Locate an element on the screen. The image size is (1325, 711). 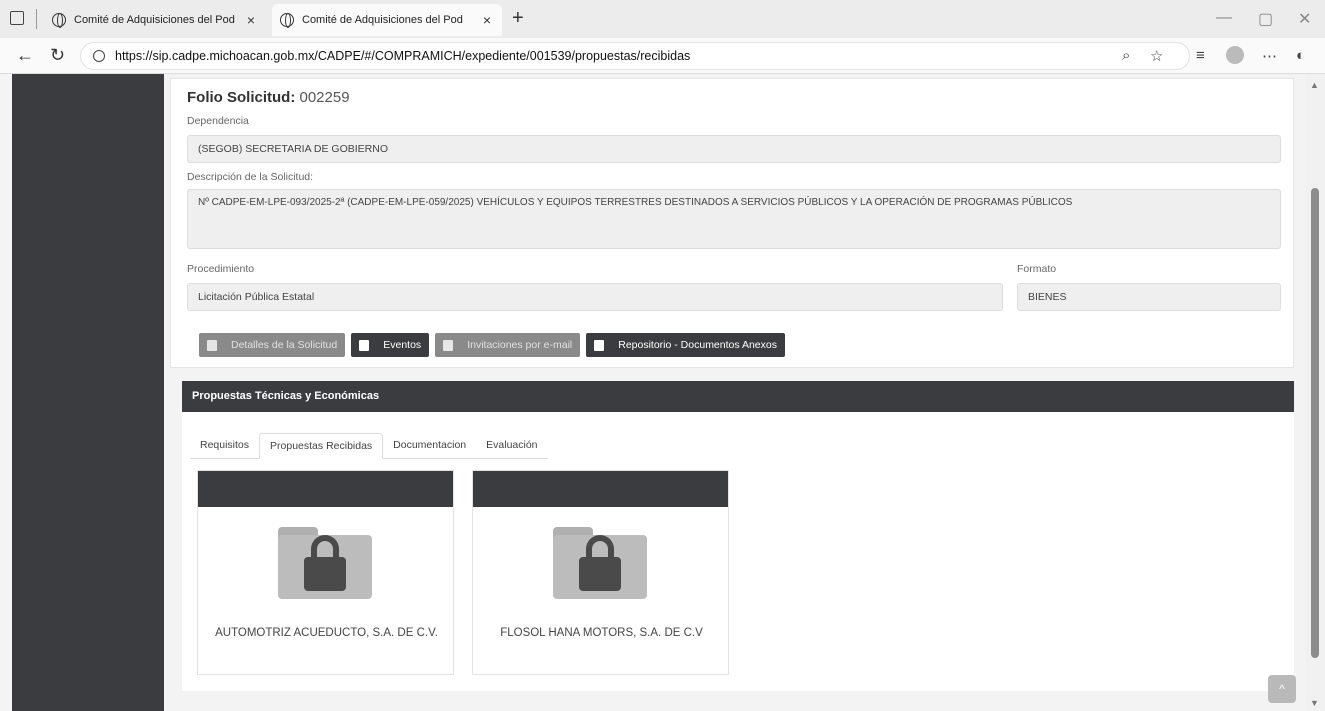
propuesta-card: AUTOMOTRIZ ACUEDUCTO, S.A. DE C.V. is located at coordinates (325, 572).